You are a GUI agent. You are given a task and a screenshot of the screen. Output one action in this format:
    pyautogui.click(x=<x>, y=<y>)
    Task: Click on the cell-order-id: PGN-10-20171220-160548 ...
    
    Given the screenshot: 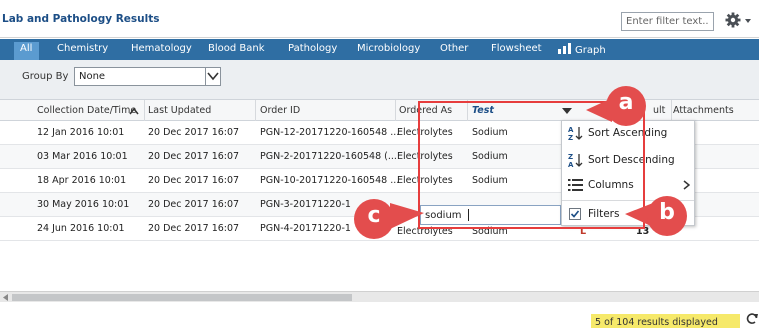 What is the action you would take?
    pyautogui.click(x=330, y=180)
    